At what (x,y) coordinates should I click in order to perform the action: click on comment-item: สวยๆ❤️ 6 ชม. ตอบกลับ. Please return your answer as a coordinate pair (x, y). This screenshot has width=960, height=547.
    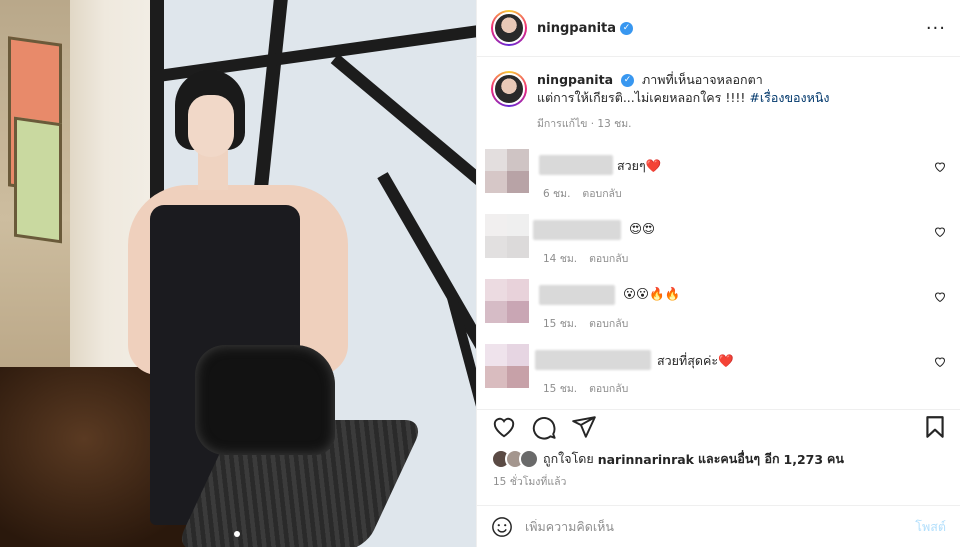
    Looking at the image, I should click on (715, 179).